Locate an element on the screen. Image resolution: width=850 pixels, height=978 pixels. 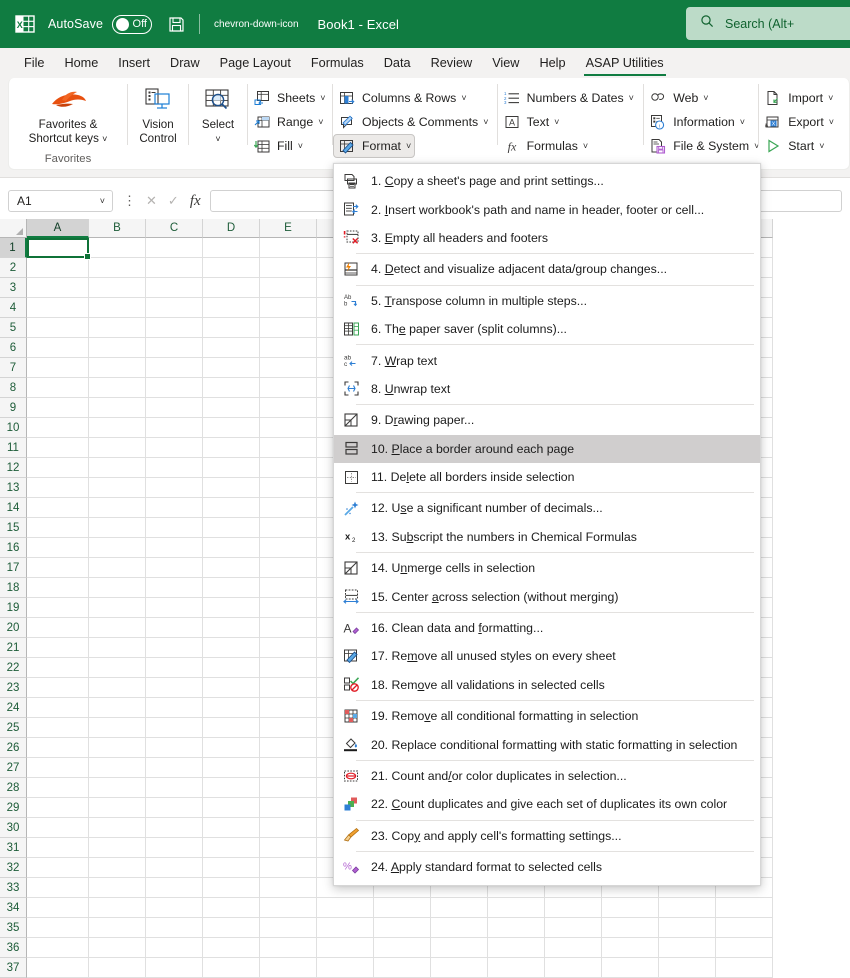
row-header-13: 13 is located at coordinates (13, 488).